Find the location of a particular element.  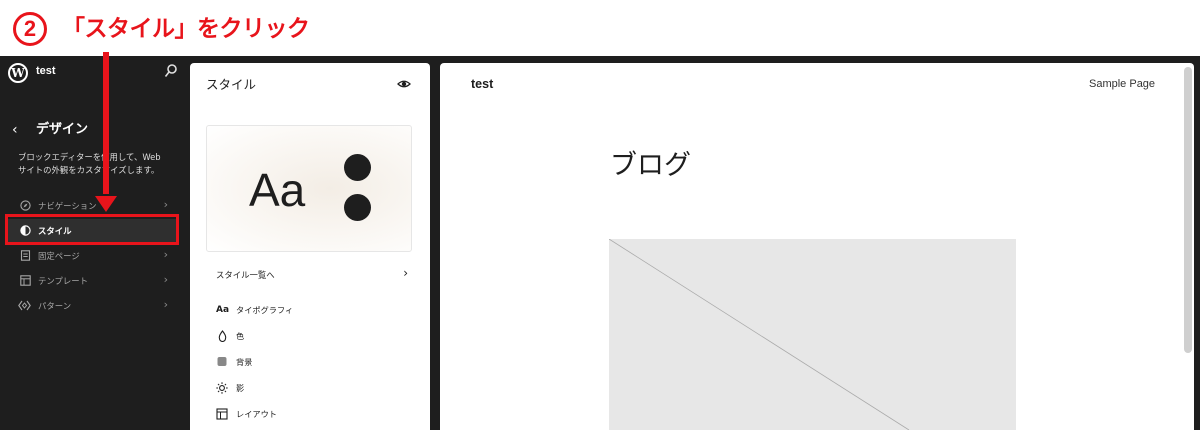

browse-styles-label: スタイル一覧へ is located at coordinates (245, 275).